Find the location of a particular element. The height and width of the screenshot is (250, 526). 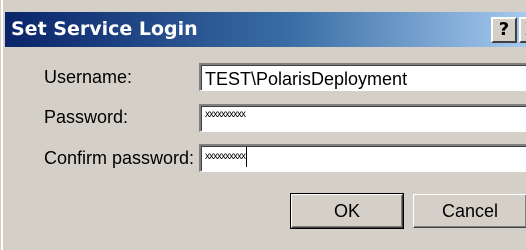

confirm-password-label: Confirm password: is located at coordinates (119, 158).